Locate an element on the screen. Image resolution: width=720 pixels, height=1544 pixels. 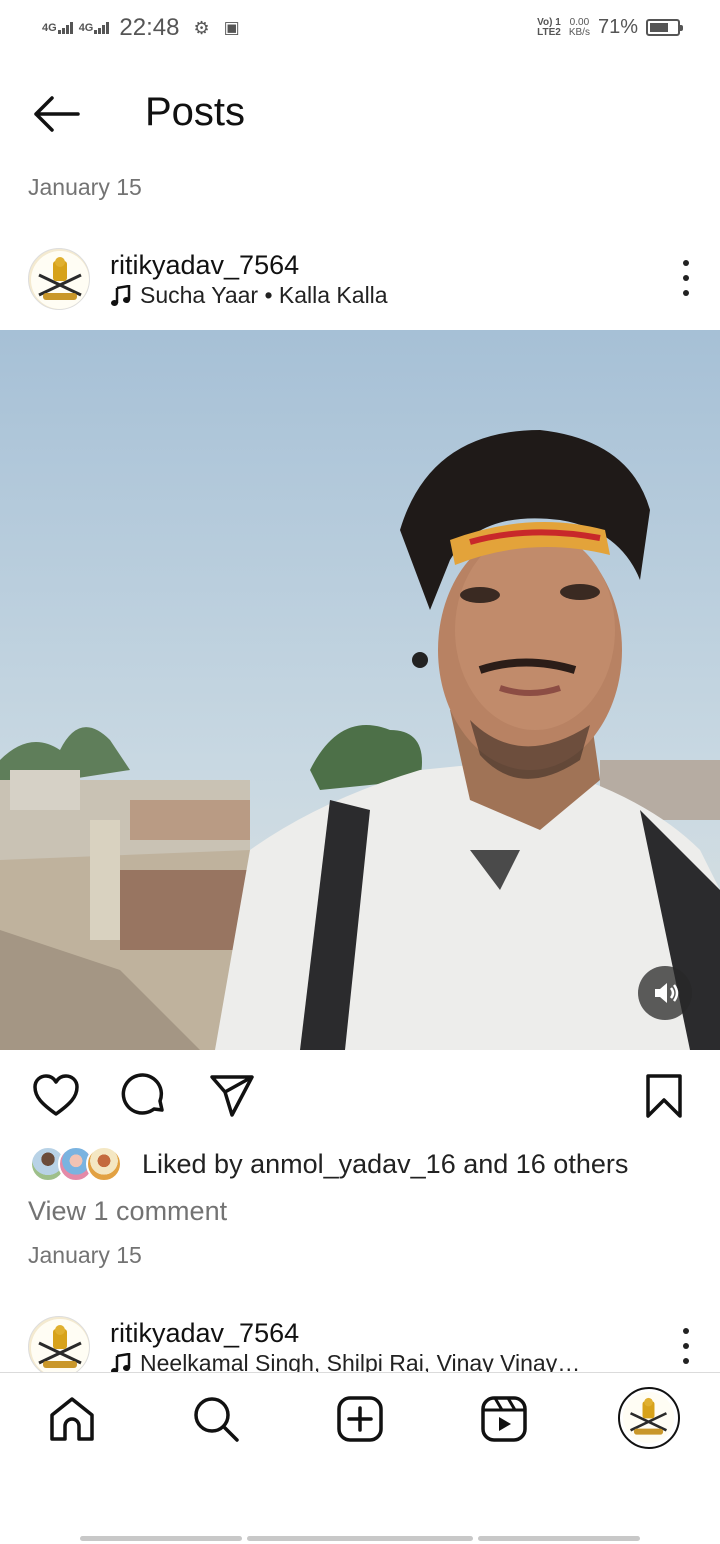
status-left: 4G 4G 22:48 ⚙ ▣ is located at coordinates (141, 28).